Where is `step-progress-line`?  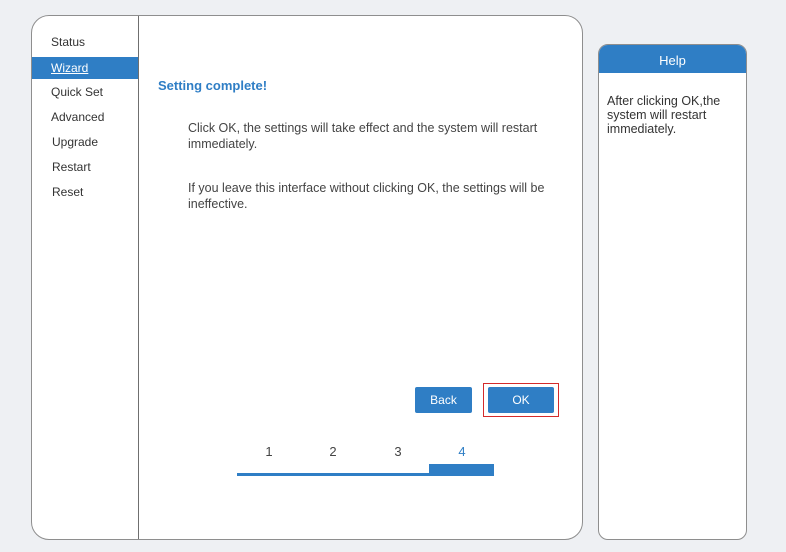 step-progress-line is located at coordinates (365, 474).